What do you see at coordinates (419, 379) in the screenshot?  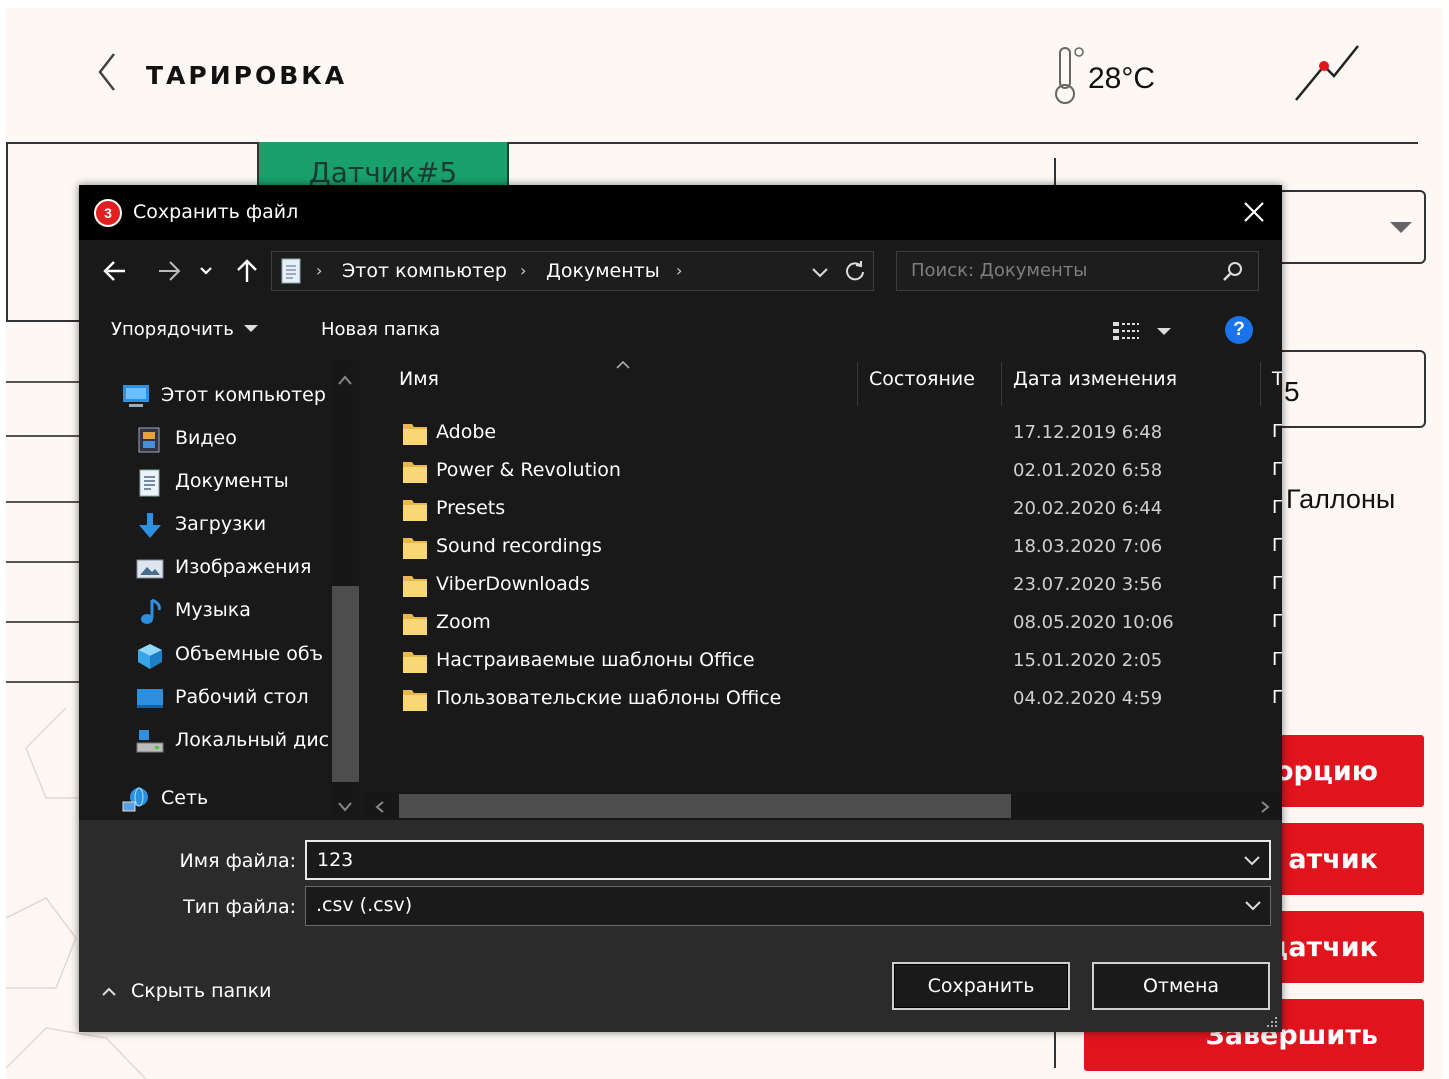 I see `column-header-name: Имя` at bounding box center [419, 379].